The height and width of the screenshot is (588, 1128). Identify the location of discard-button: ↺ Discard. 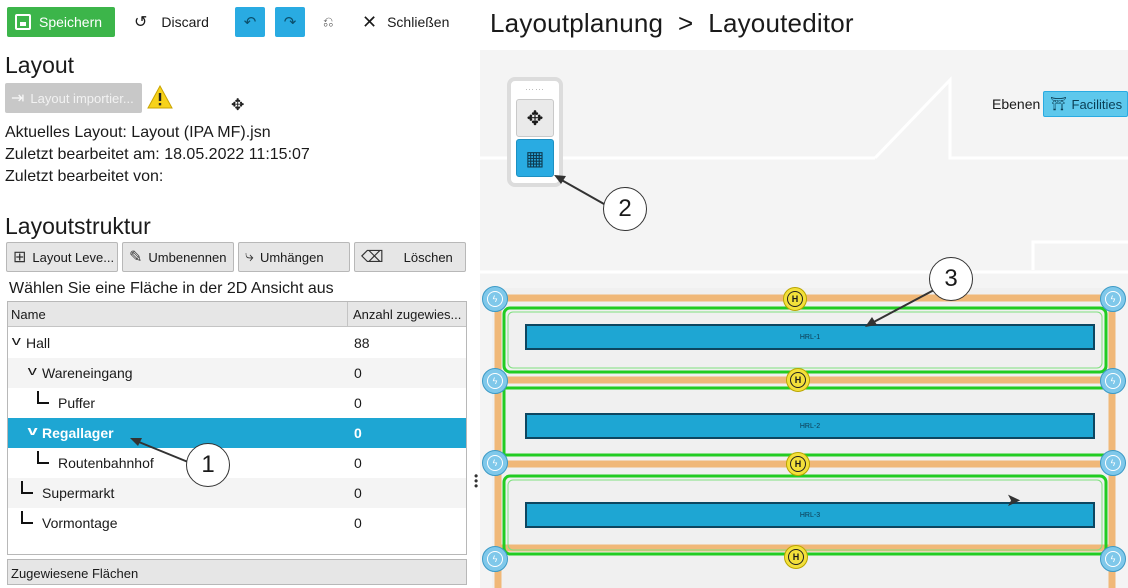
(171, 22).